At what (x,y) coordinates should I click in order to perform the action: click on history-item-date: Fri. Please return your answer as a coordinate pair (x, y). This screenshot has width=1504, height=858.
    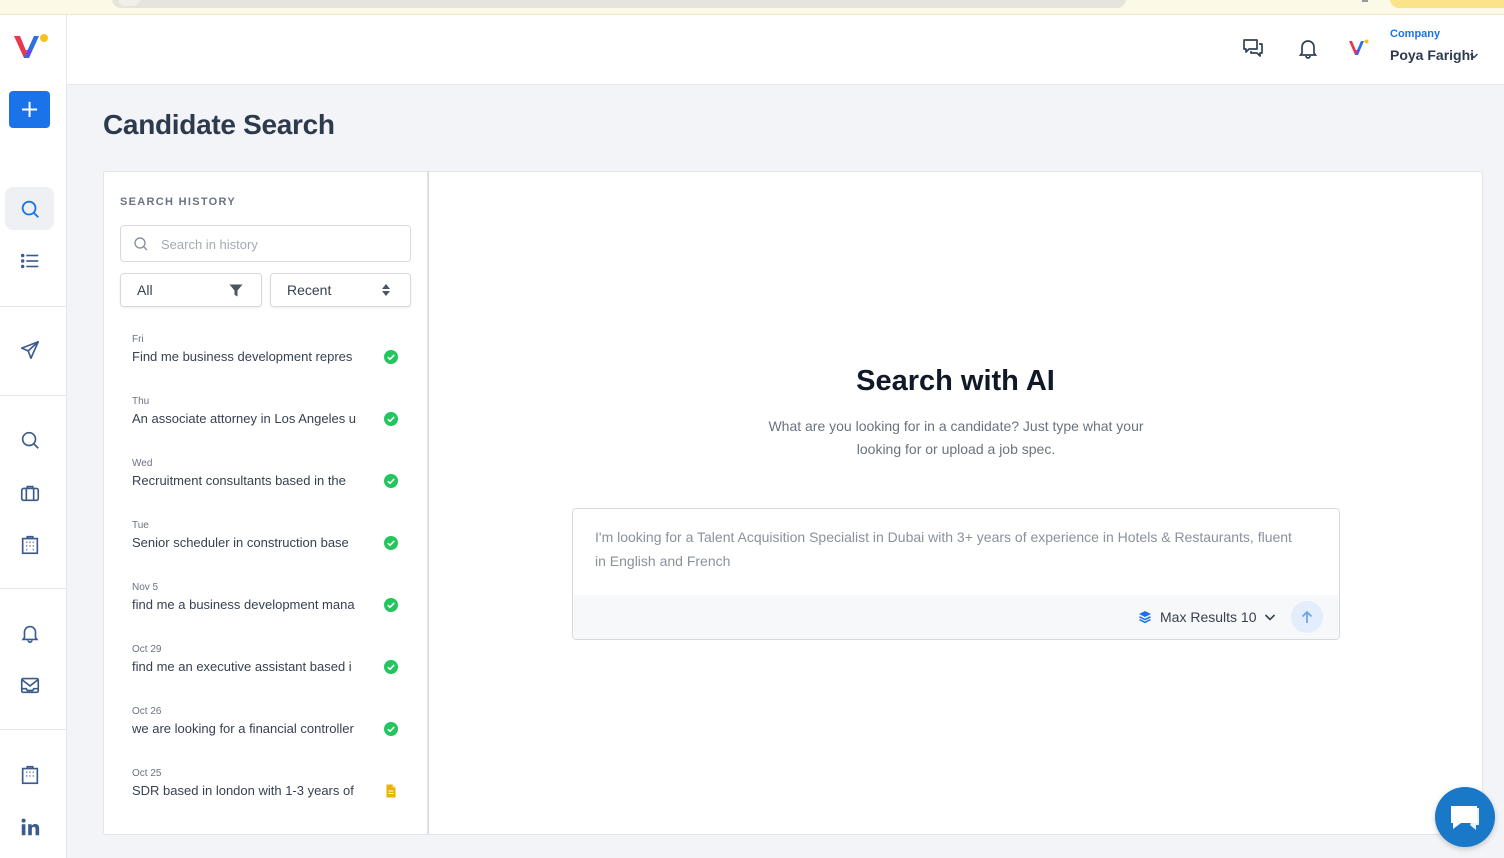
    Looking at the image, I should click on (138, 339).